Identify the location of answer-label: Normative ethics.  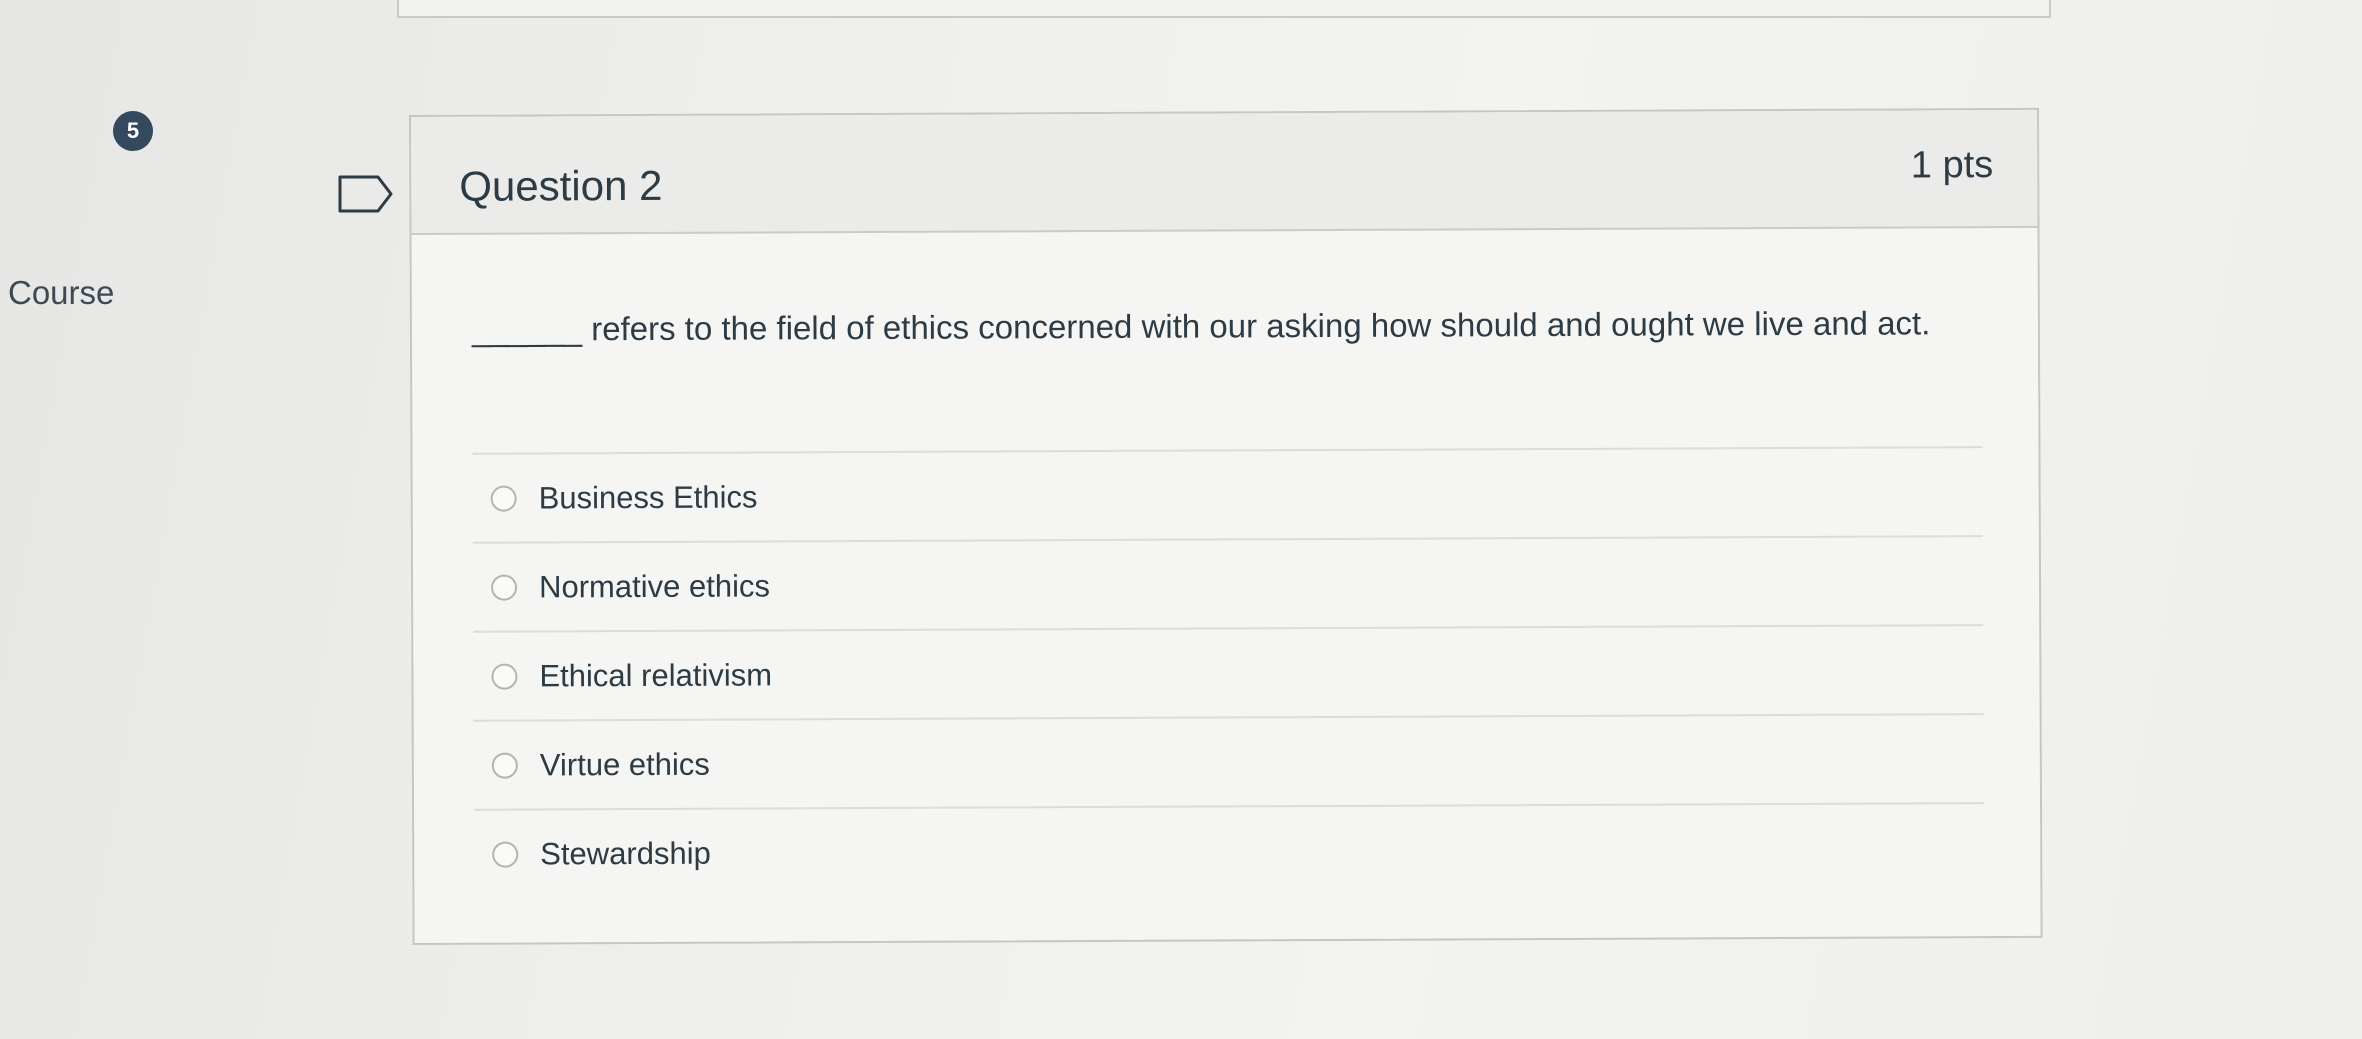
(654, 586).